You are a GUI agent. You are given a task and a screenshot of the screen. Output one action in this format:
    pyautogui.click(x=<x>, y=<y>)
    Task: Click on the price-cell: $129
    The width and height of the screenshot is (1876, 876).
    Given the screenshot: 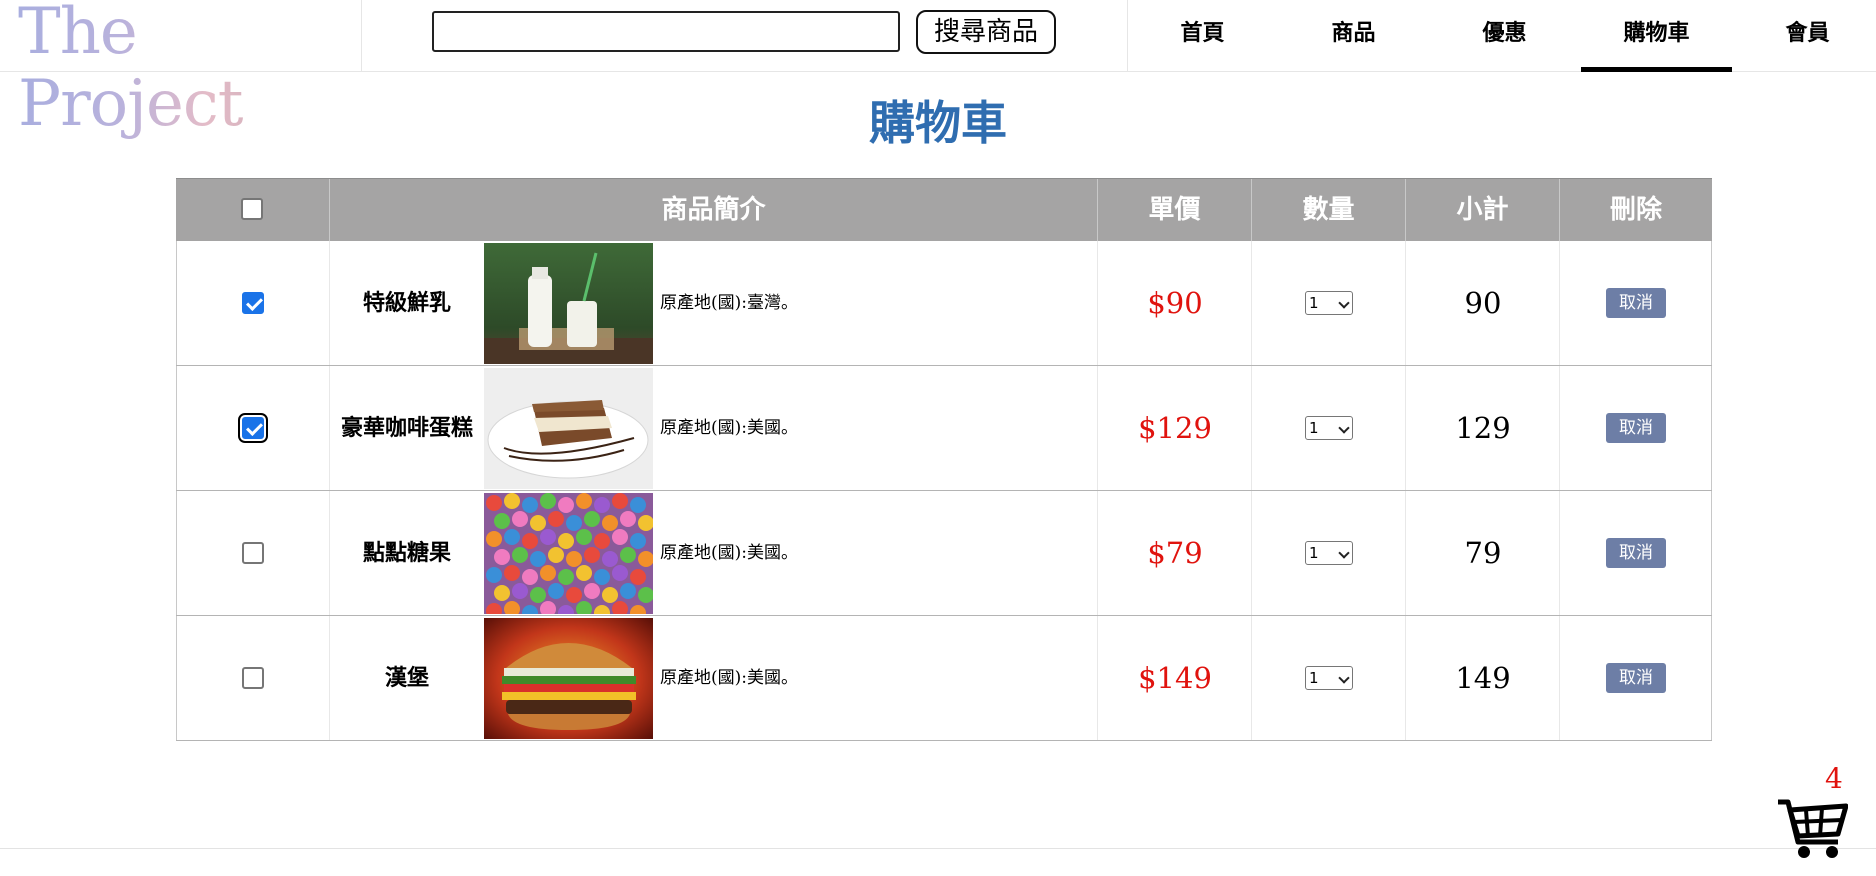 What is the action you would take?
    pyautogui.click(x=1175, y=428)
    